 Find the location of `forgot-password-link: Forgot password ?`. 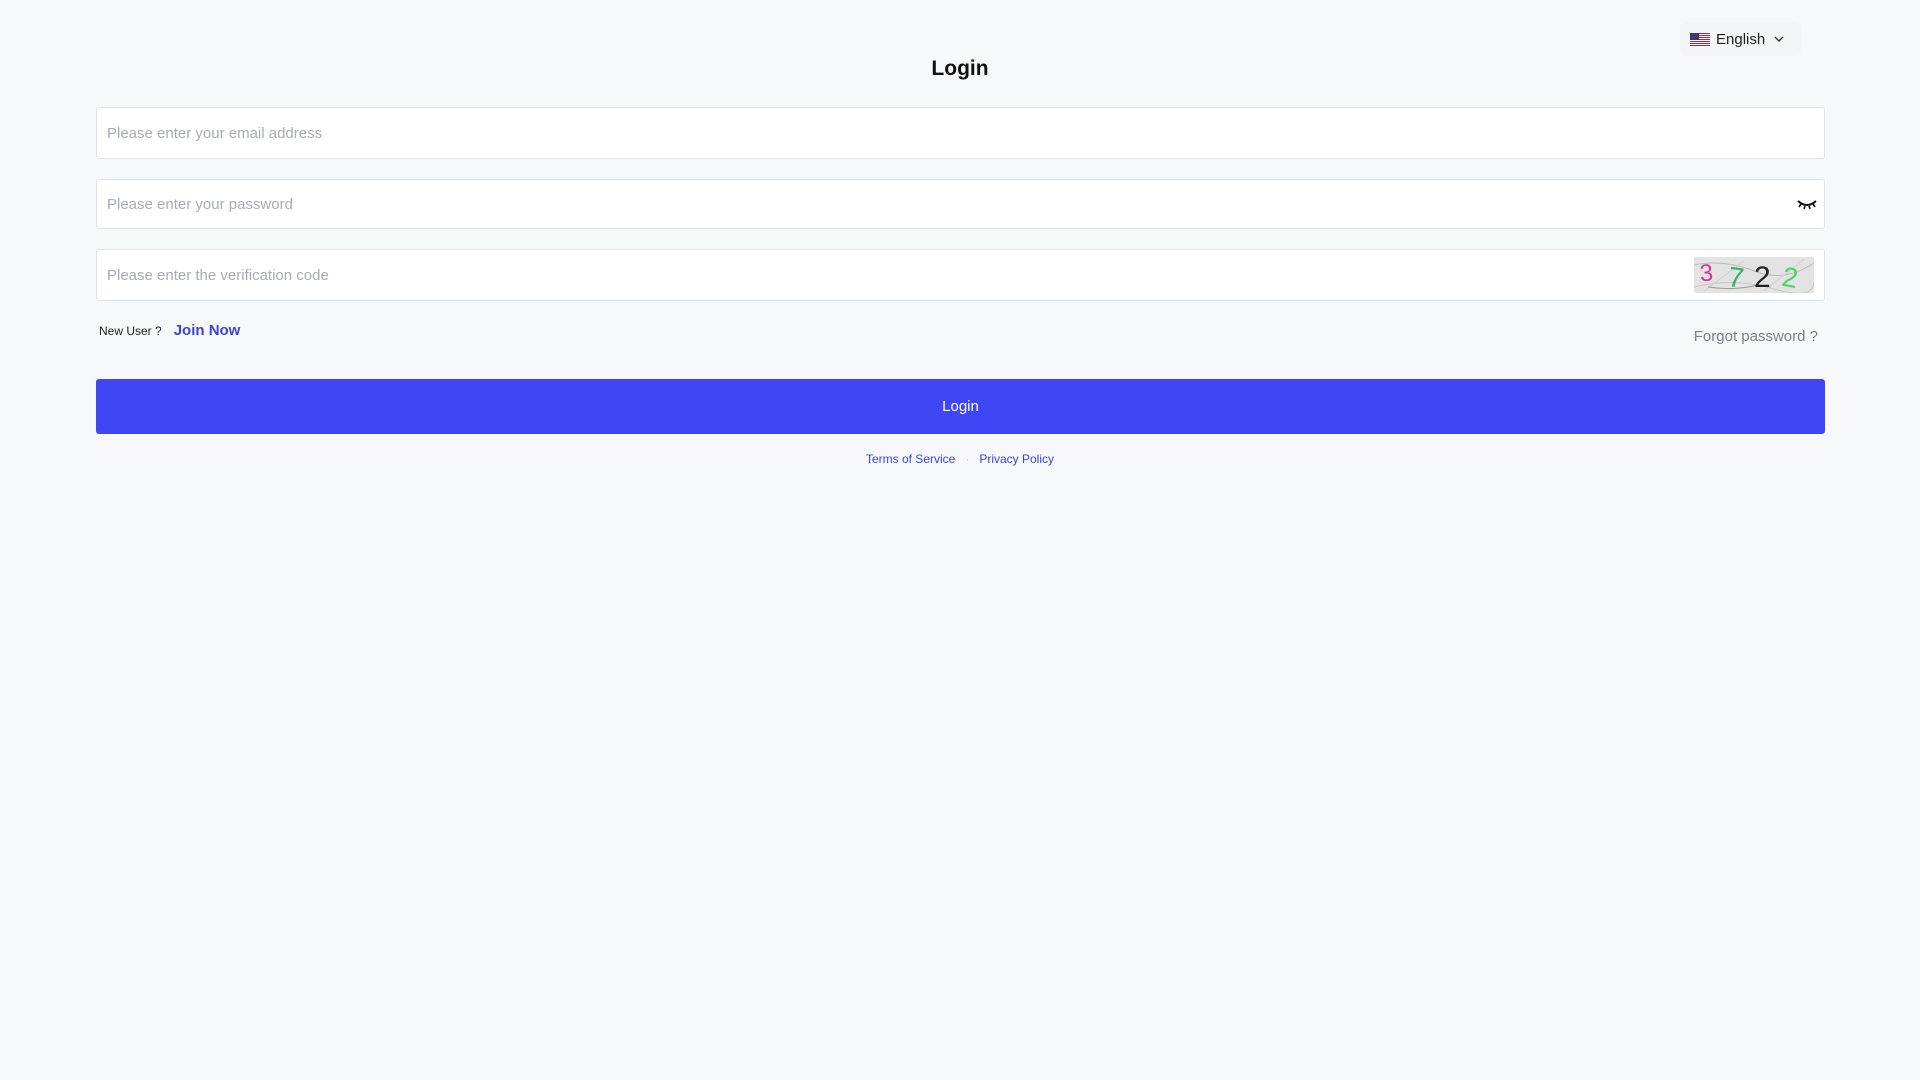

forgot-password-link: Forgot password ? is located at coordinates (1756, 336).